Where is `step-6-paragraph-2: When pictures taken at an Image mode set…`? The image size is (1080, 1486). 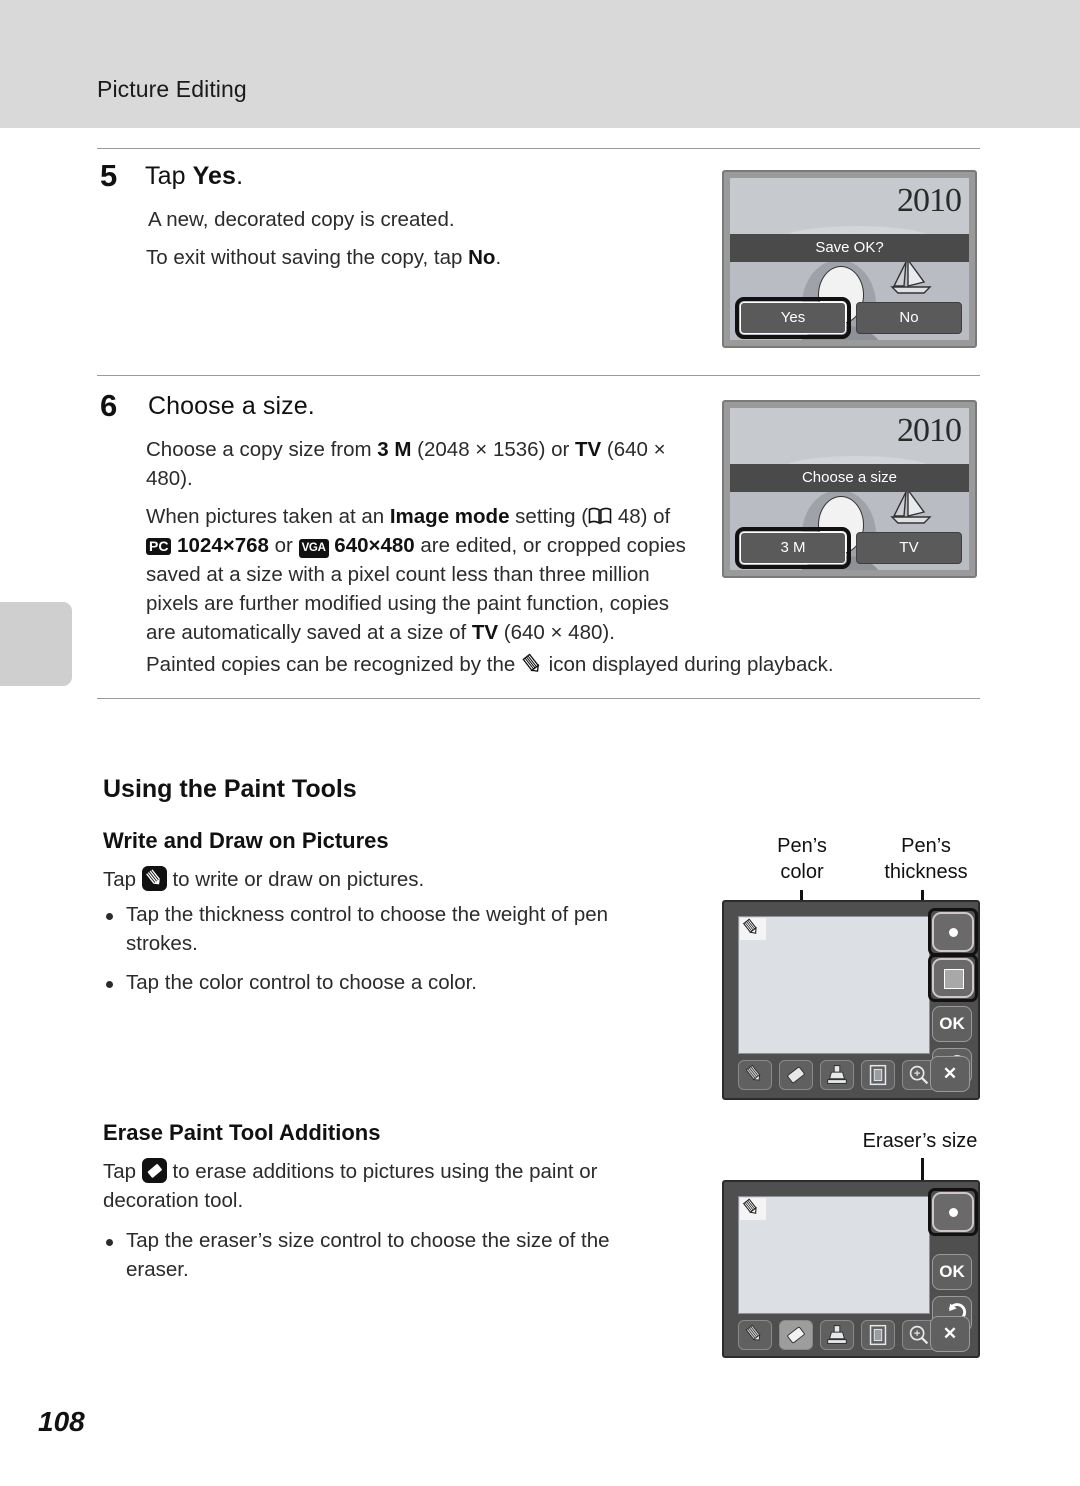
step-6-paragraph-2: When pictures taken at an Image mode set… is located at coordinates (422, 574).